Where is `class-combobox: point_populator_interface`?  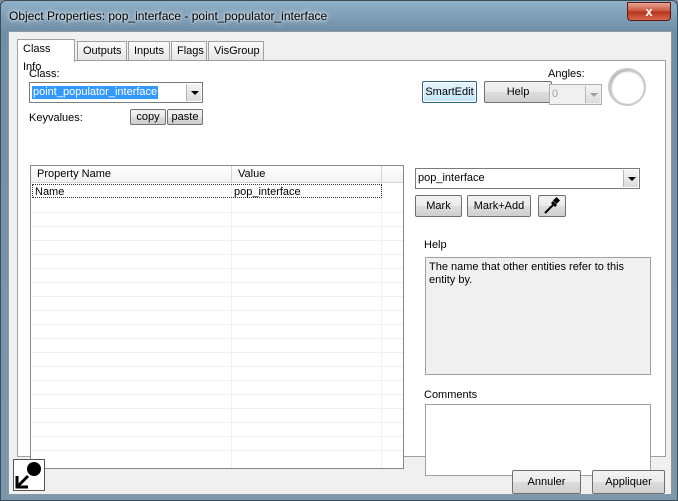
class-combobox: point_populator_interface is located at coordinates (116, 92).